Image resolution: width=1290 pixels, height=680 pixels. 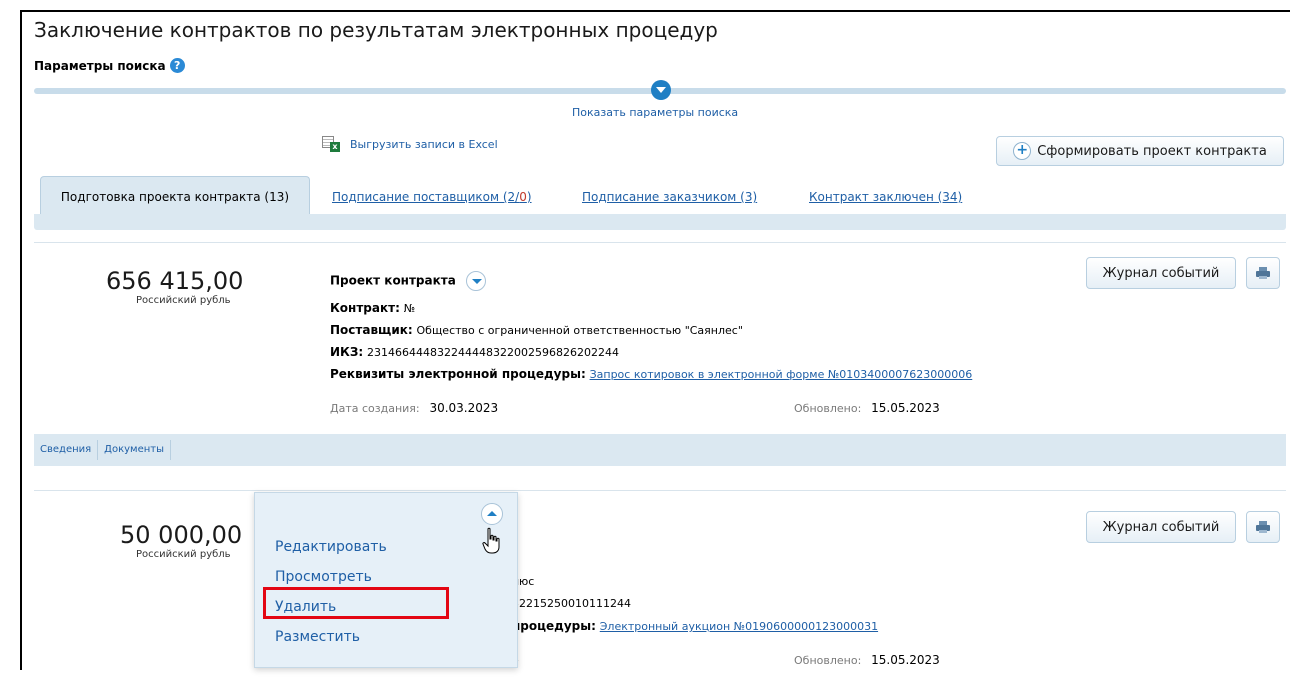 I want to click on tabs-strip, so click(x=660, y=222).